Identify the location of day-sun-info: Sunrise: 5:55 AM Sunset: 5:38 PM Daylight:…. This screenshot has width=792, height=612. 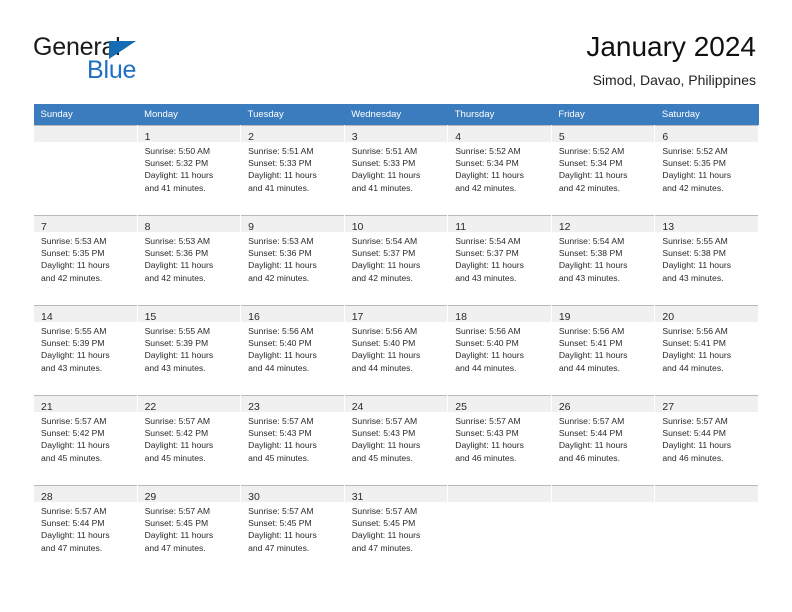
(706, 258).